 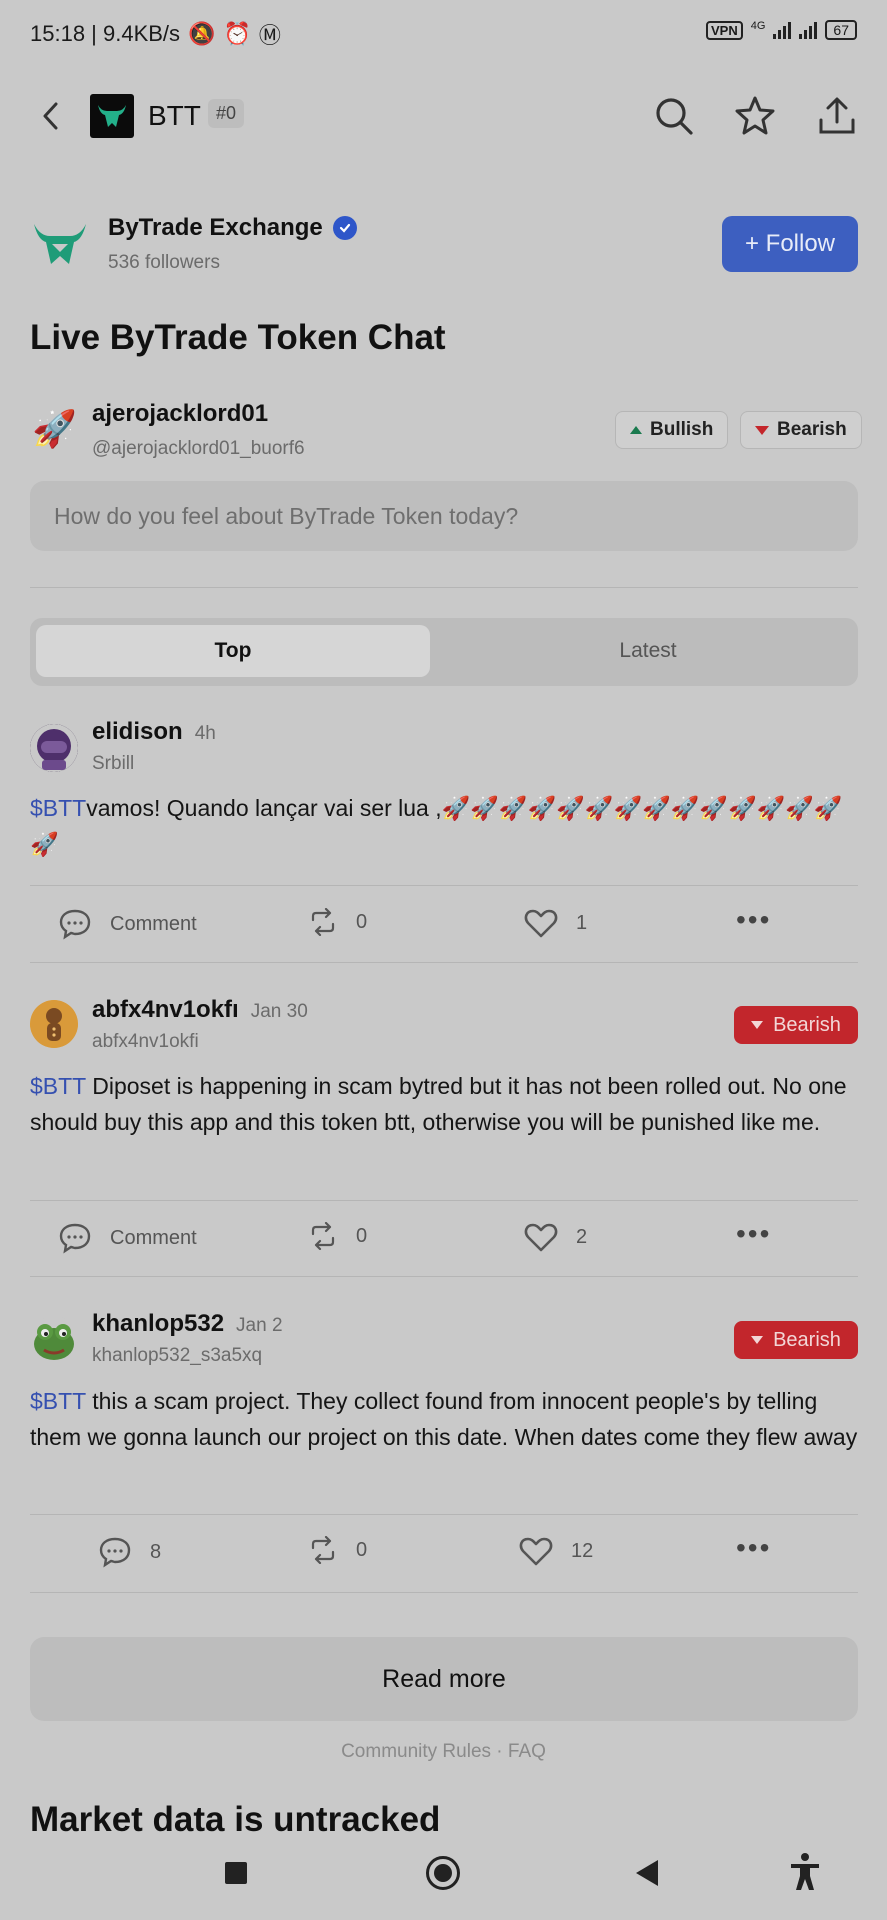 What do you see at coordinates (758, 26) in the screenshot?
I see `network-type: 4G` at bounding box center [758, 26].